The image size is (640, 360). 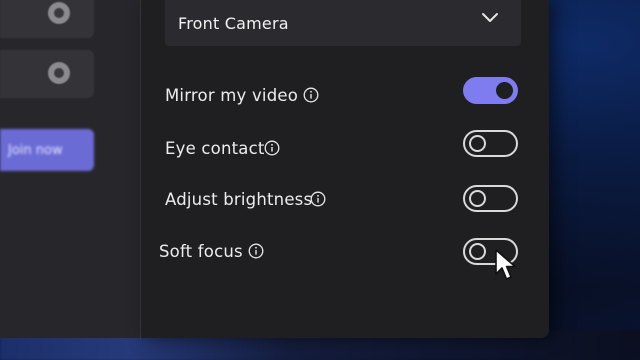 I want to click on setting-label: Eye contact, so click(x=215, y=148).